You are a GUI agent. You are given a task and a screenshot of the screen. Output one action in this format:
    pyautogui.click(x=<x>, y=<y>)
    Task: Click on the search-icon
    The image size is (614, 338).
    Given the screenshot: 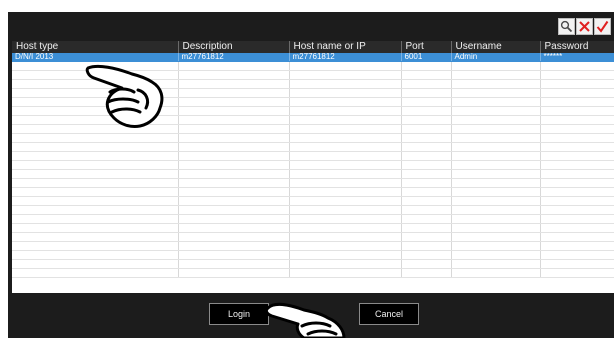 What is the action you would take?
    pyautogui.click(x=566, y=26)
    